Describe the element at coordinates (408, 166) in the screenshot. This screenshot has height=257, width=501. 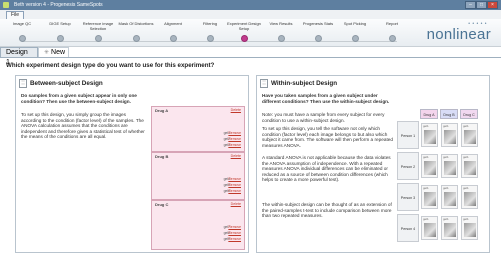
I see `row-header: Person 2` at that location.